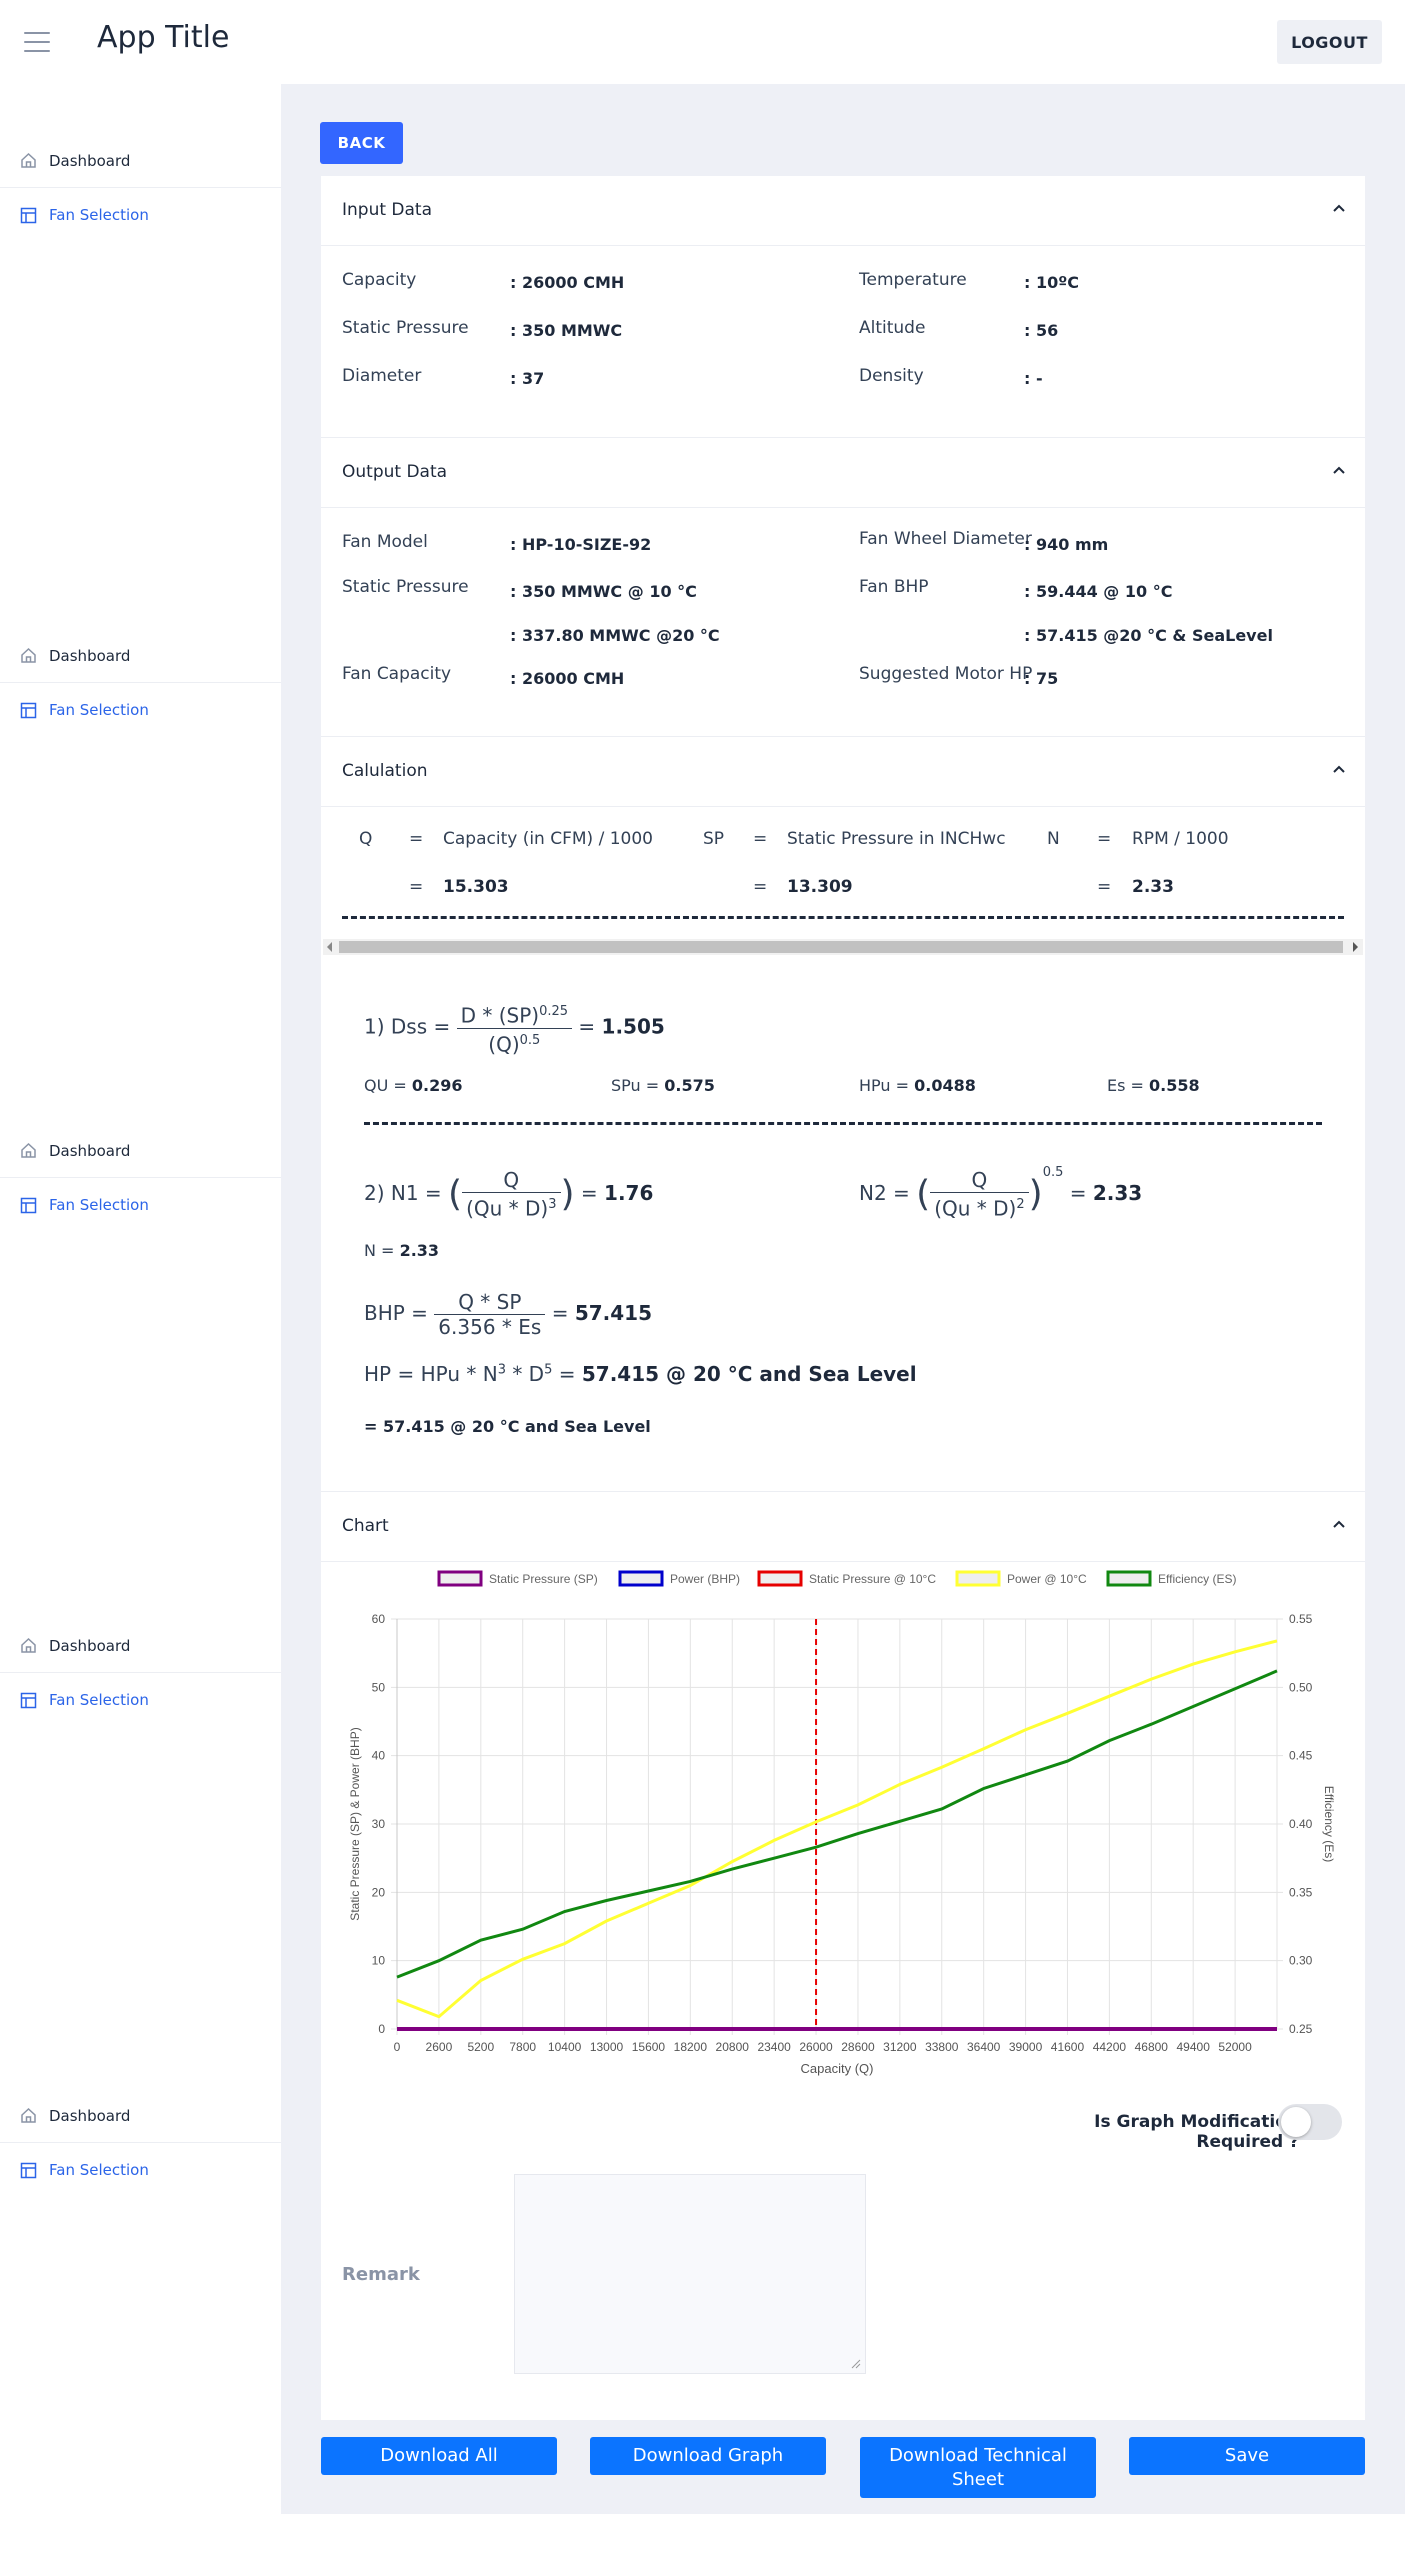 Image resolution: width=1405 pixels, height=2560 pixels. What do you see at coordinates (843, 772) in the screenshot?
I see `calculation-header: Calulation` at bounding box center [843, 772].